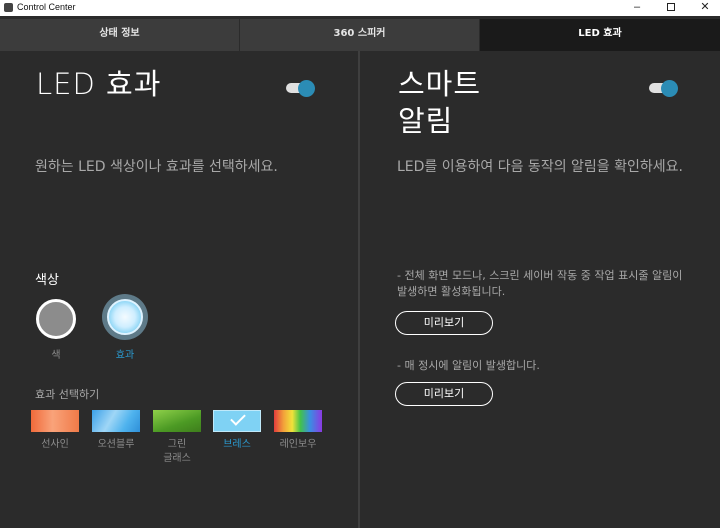  I want to click on tab-360-speaker: 360 스피커, so click(360, 35).